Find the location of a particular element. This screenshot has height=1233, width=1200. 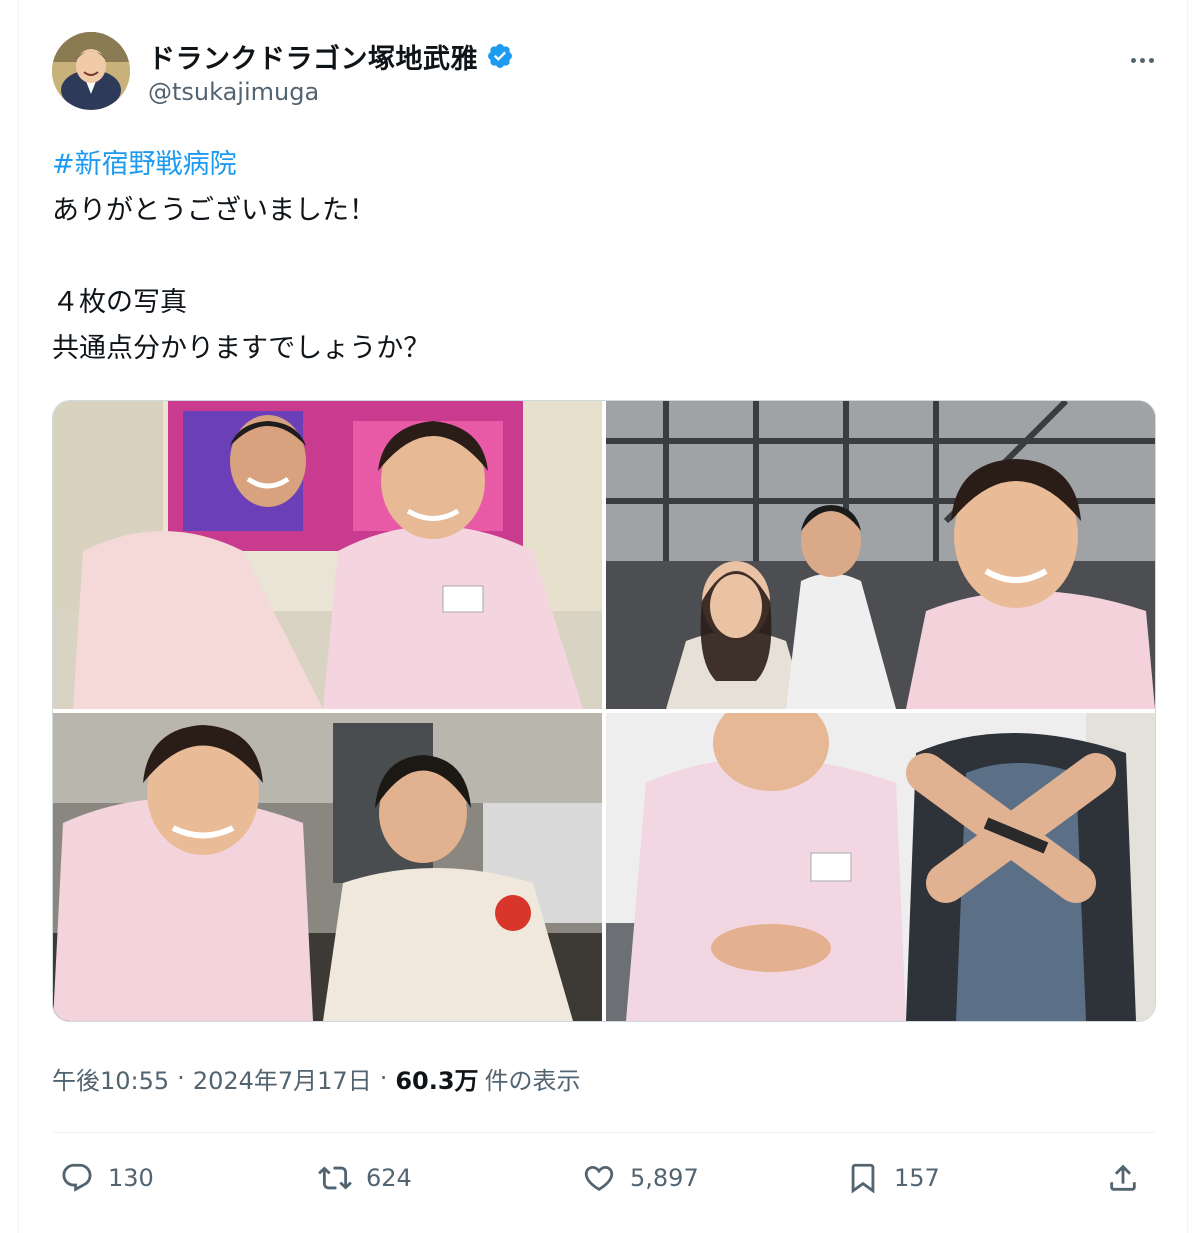

action-bar: 130 624 5,897 157 is located at coordinates (604, 1178).